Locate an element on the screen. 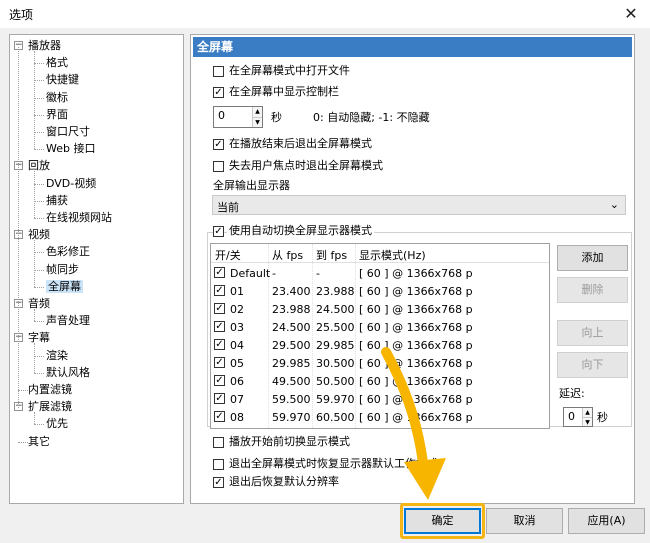 The image size is (650, 543). arrow-annotation-icon is located at coordinates (413, 423).